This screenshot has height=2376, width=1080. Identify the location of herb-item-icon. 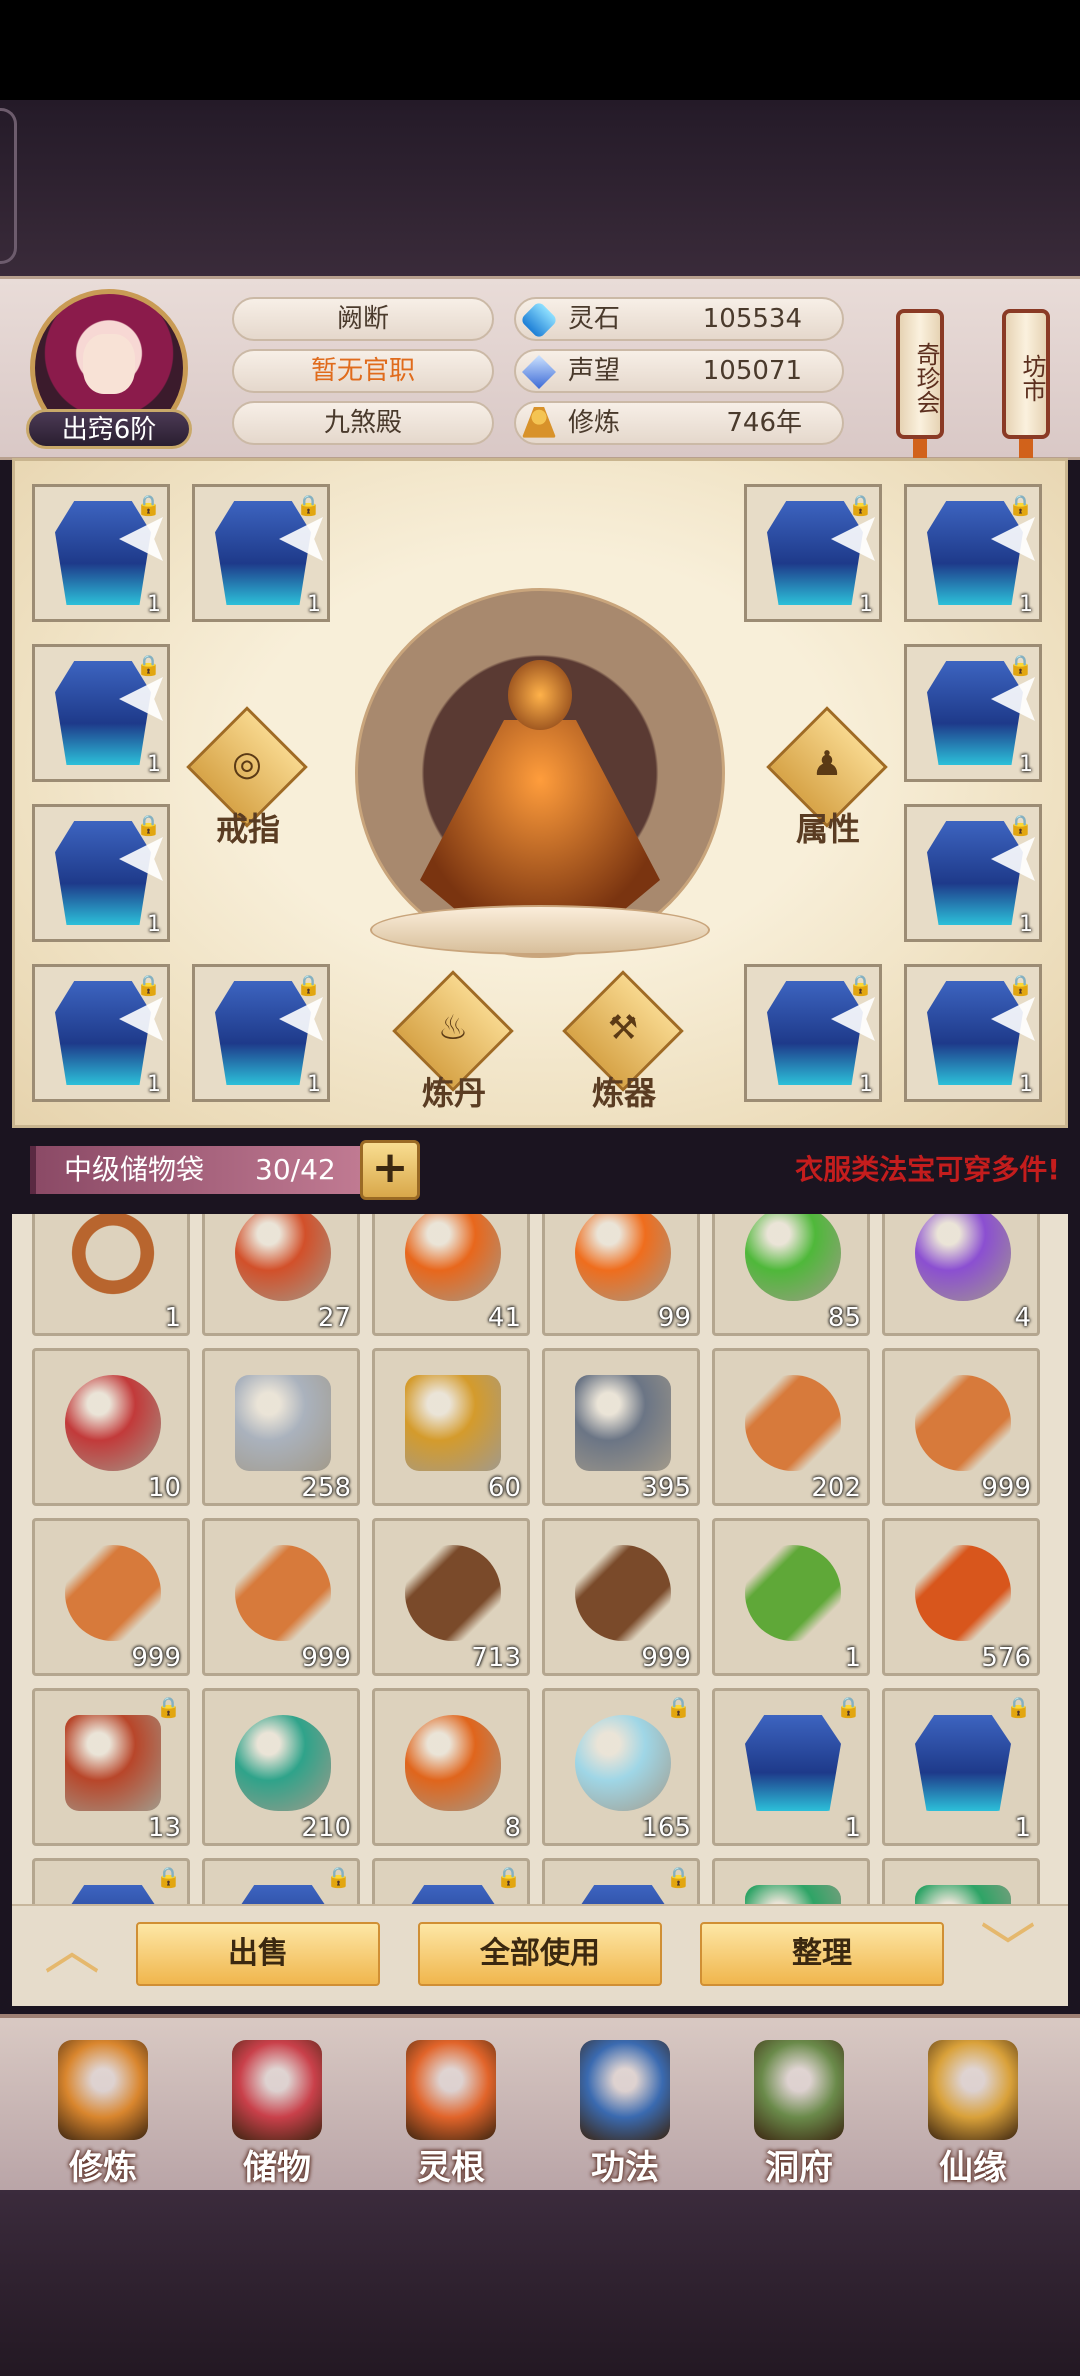
(963, 1593).